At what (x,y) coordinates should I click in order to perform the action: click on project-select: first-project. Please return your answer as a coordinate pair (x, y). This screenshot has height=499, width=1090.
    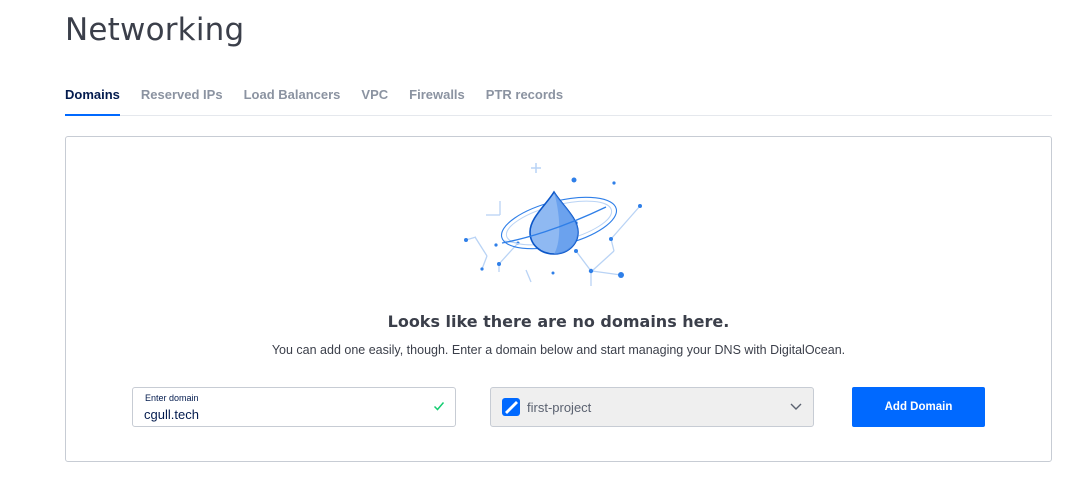
    Looking at the image, I should click on (652, 407).